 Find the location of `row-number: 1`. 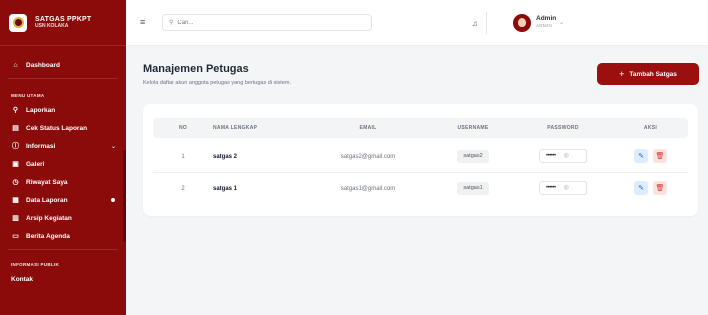

row-number: 1 is located at coordinates (183, 157).